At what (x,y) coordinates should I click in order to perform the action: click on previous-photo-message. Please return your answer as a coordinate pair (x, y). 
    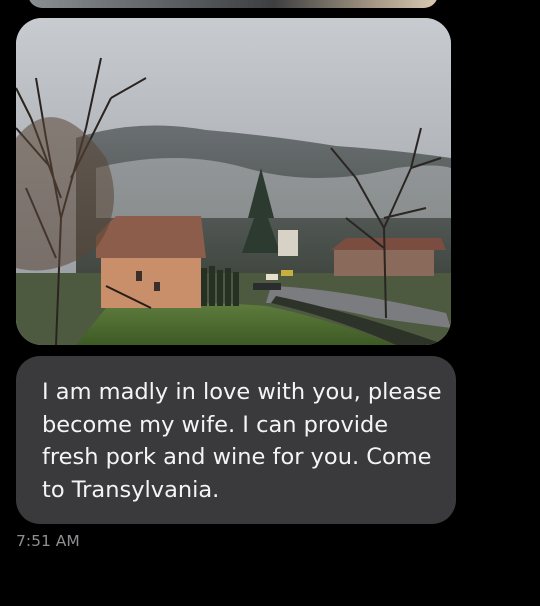
    Looking at the image, I should click on (233, 4).